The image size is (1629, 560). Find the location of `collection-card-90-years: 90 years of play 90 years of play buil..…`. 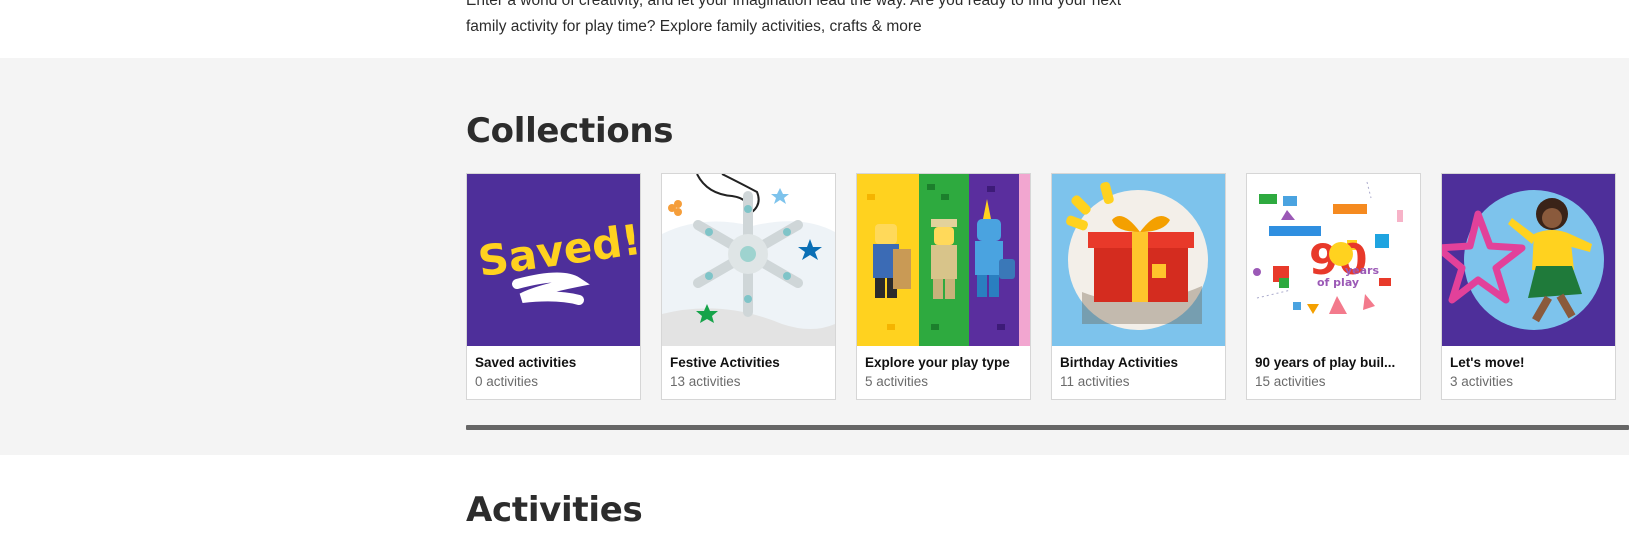

collection-card-90-years: 90 years of play 90 years of play buil..… is located at coordinates (1333, 286).